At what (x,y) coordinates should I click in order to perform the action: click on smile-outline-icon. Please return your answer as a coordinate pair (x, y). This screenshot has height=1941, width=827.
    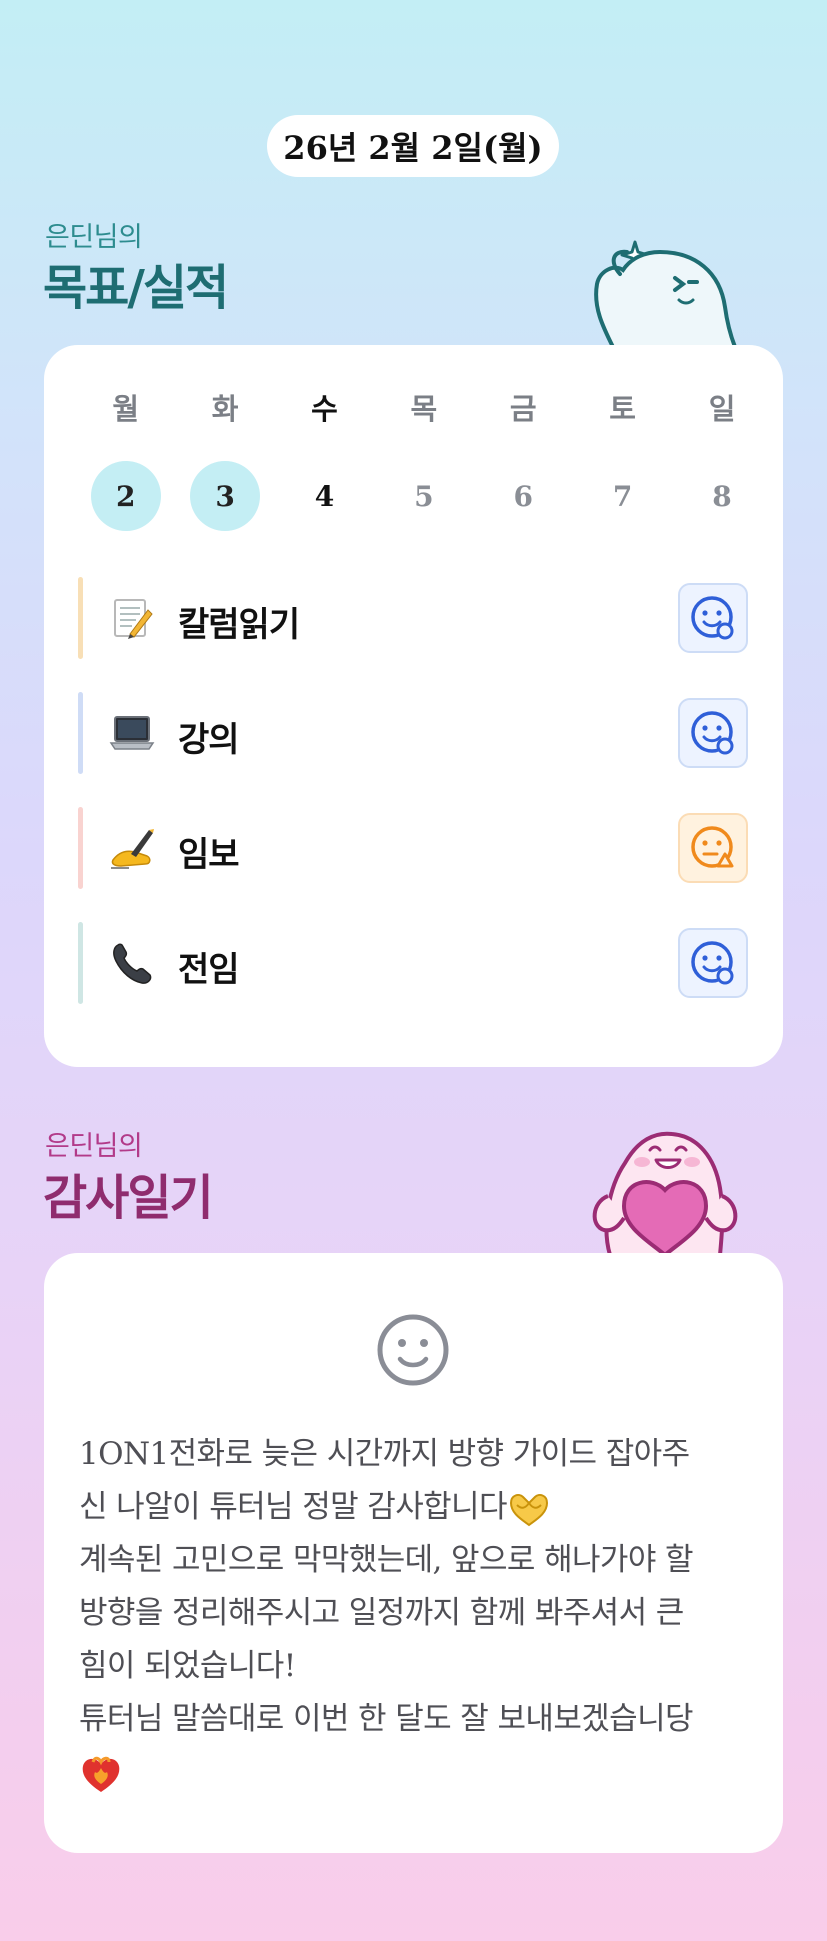
    Looking at the image, I should click on (413, 1350).